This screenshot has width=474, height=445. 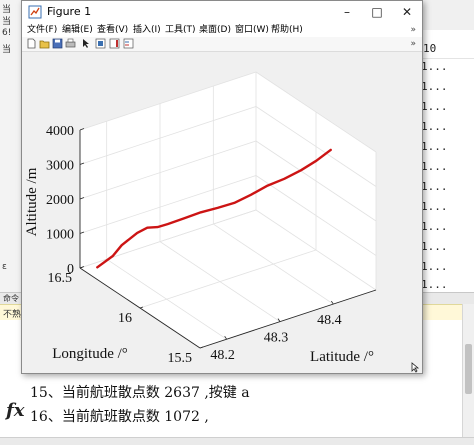 What do you see at coordinates (147, 30) in the screenshot?
I see `menu-insert: 插入(I)` at bounding box center [147, 30].